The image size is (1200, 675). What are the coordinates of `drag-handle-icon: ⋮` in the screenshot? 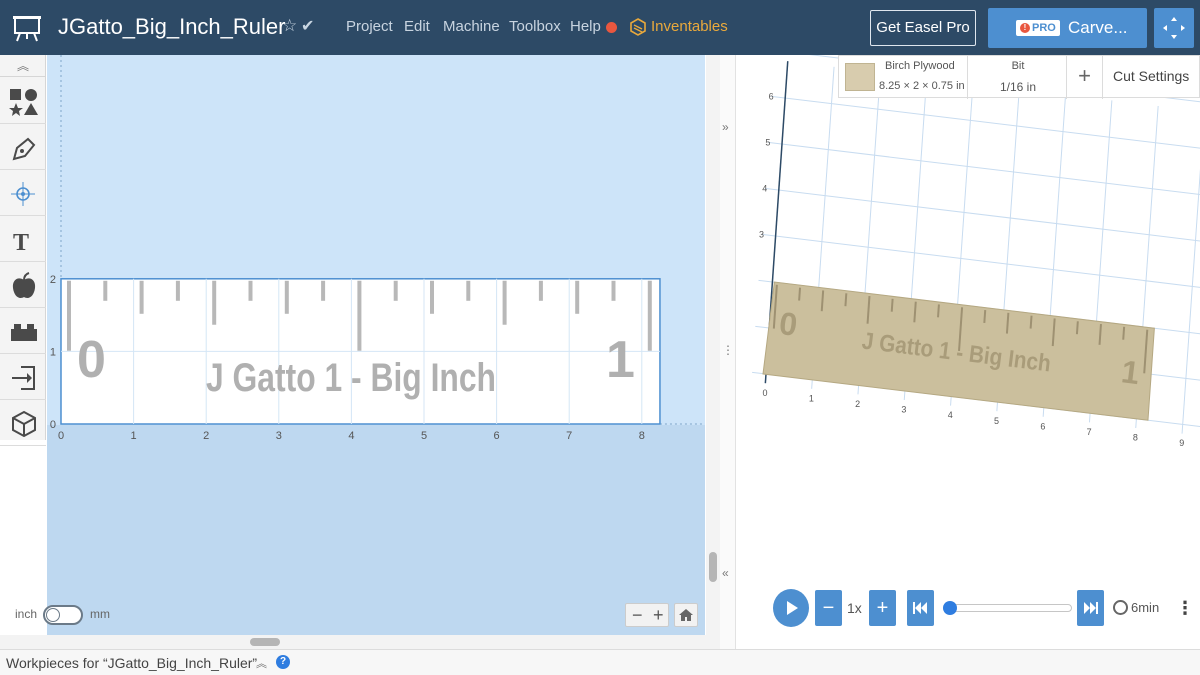 It's located at (728, 350).